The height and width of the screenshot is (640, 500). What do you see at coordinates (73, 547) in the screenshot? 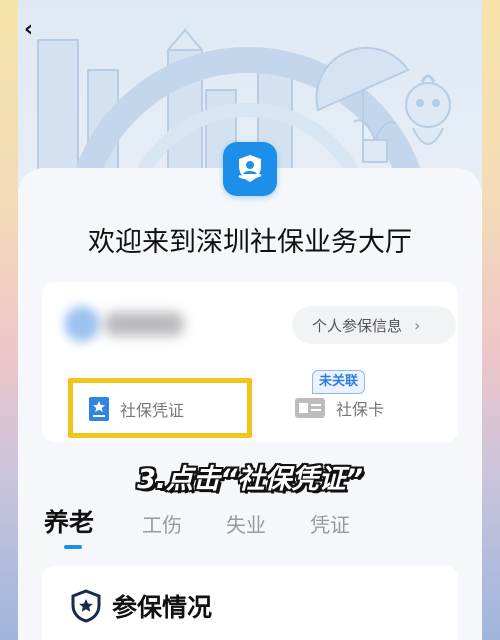
I see `active-tab-indicator` at bounding box center [73, 547].